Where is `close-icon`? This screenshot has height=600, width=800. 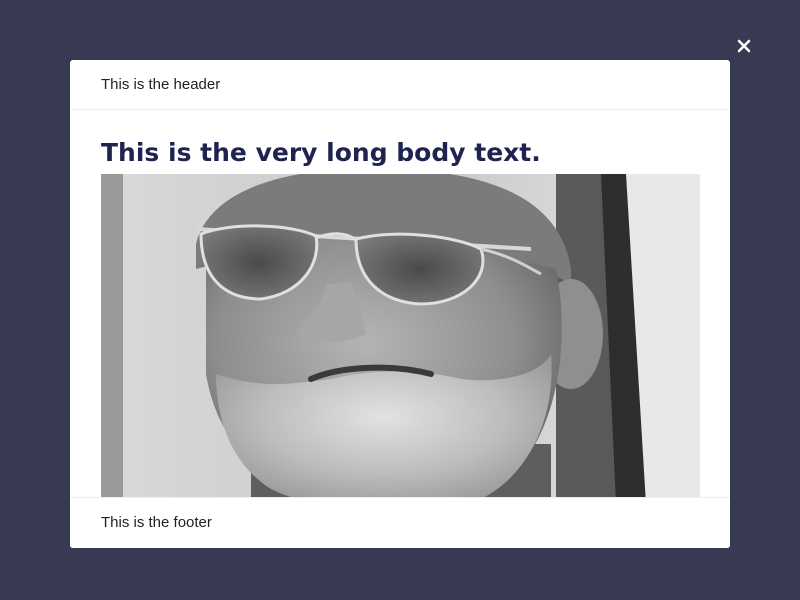 close-icon is located at coordinates (744, 46).